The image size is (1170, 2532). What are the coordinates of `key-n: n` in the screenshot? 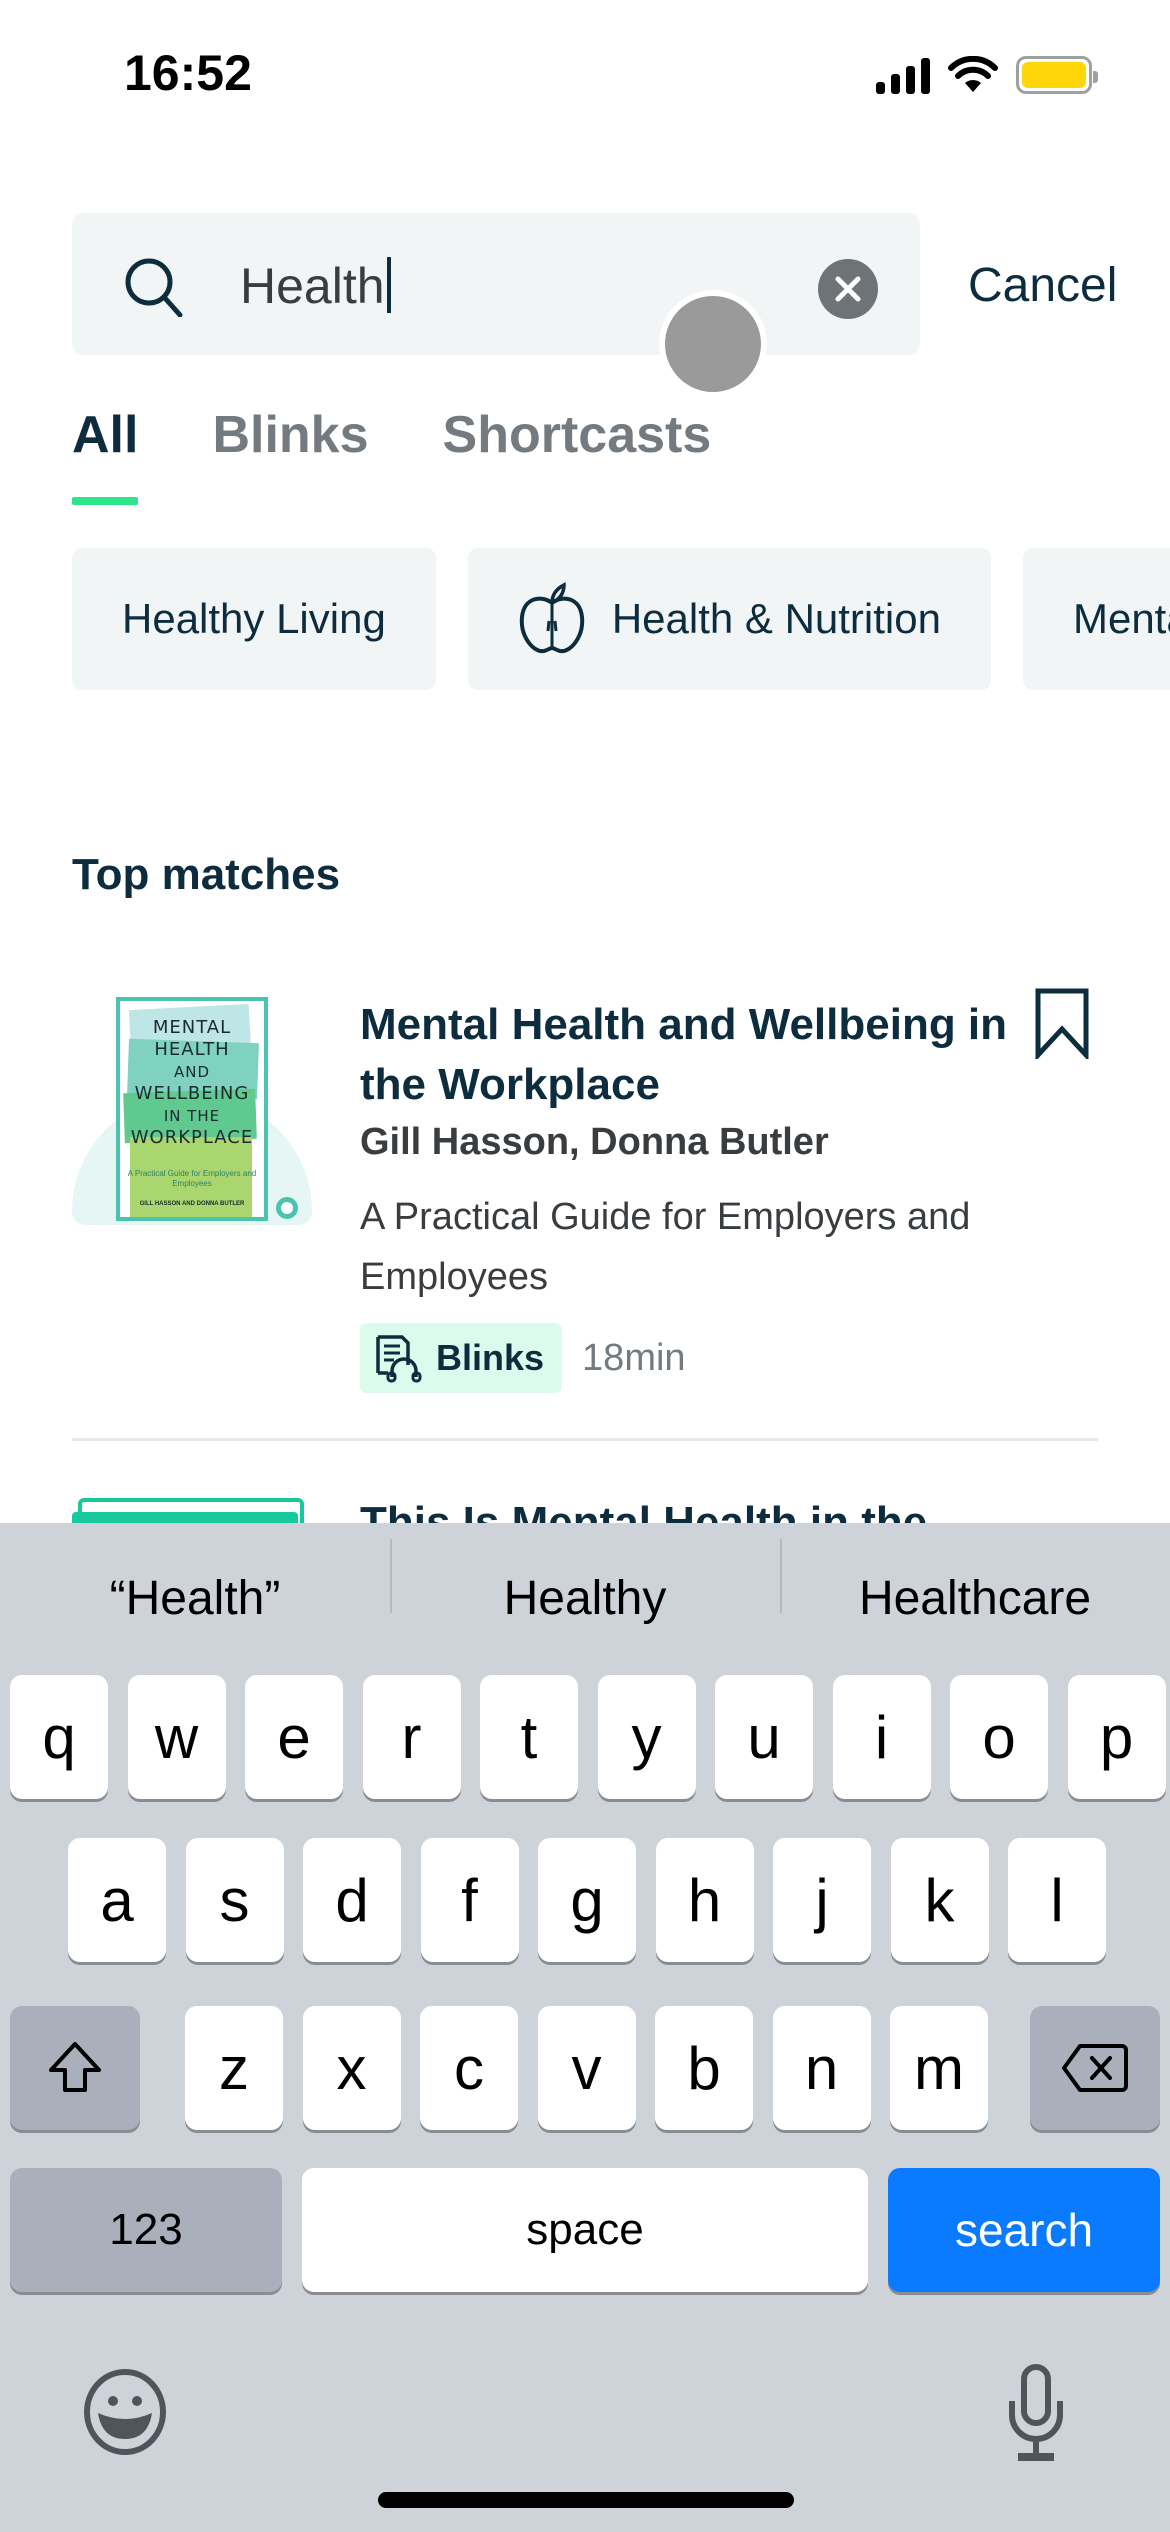 It's located at (821, 2068).